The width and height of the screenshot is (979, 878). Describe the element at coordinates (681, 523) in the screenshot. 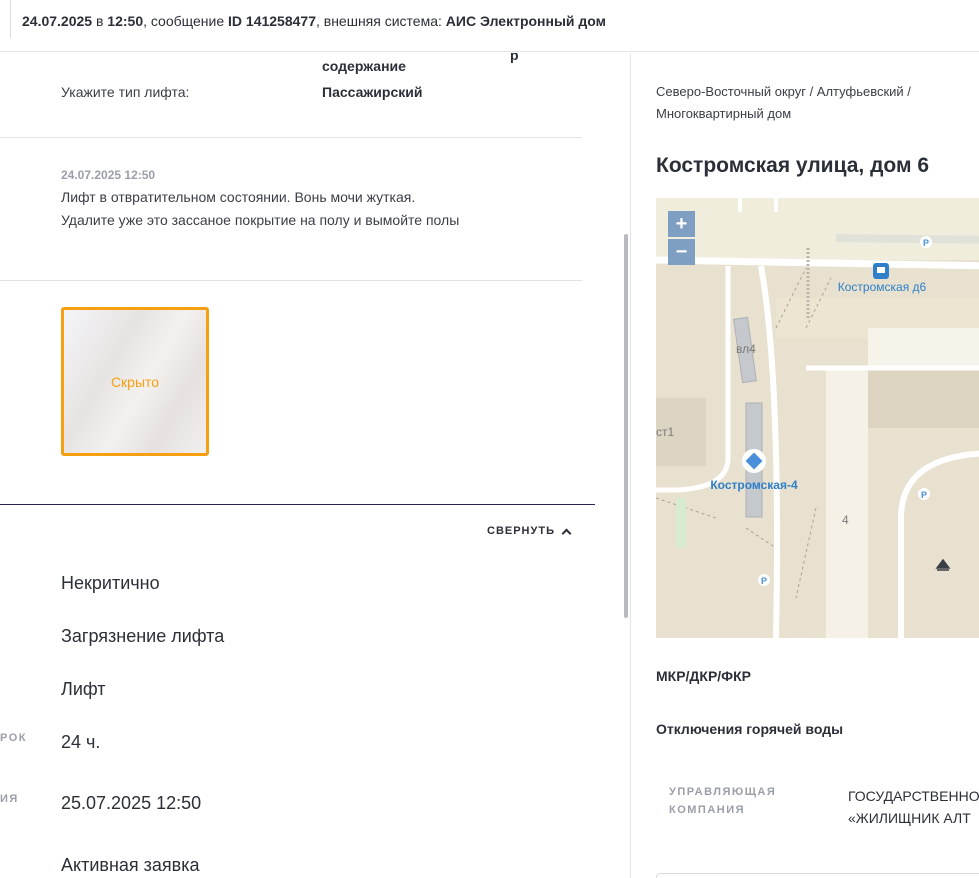

I see `map-green` at that location.